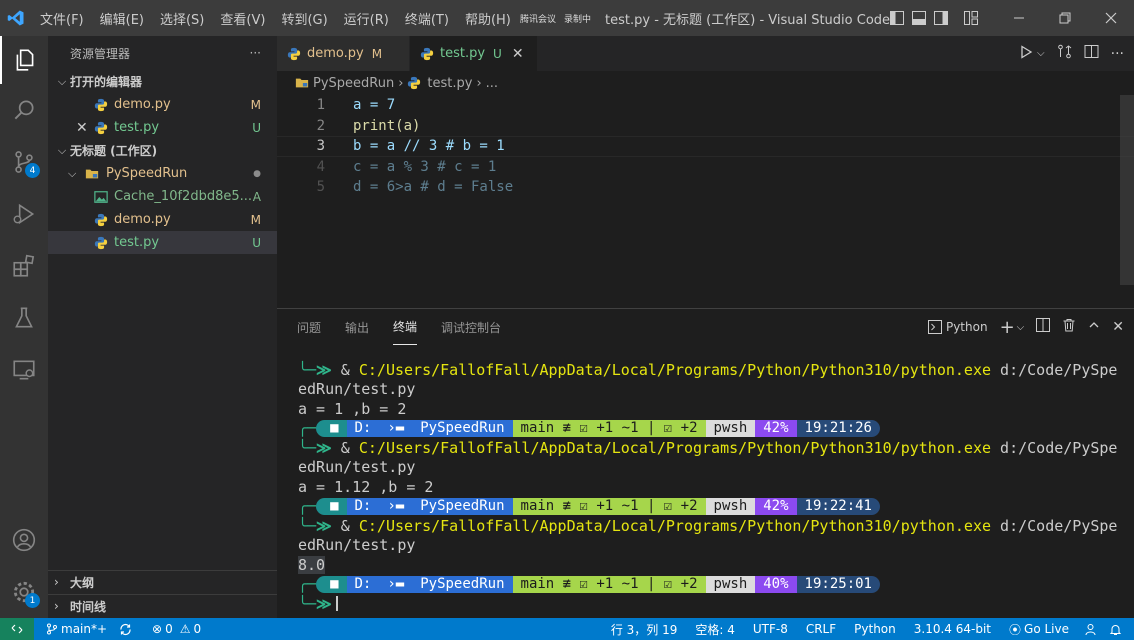 This screenshot has height=640, width=1134. Describe the element at coordinates (185, 629) in the screenshot. I see `warning-icon: ⚠` at that location.